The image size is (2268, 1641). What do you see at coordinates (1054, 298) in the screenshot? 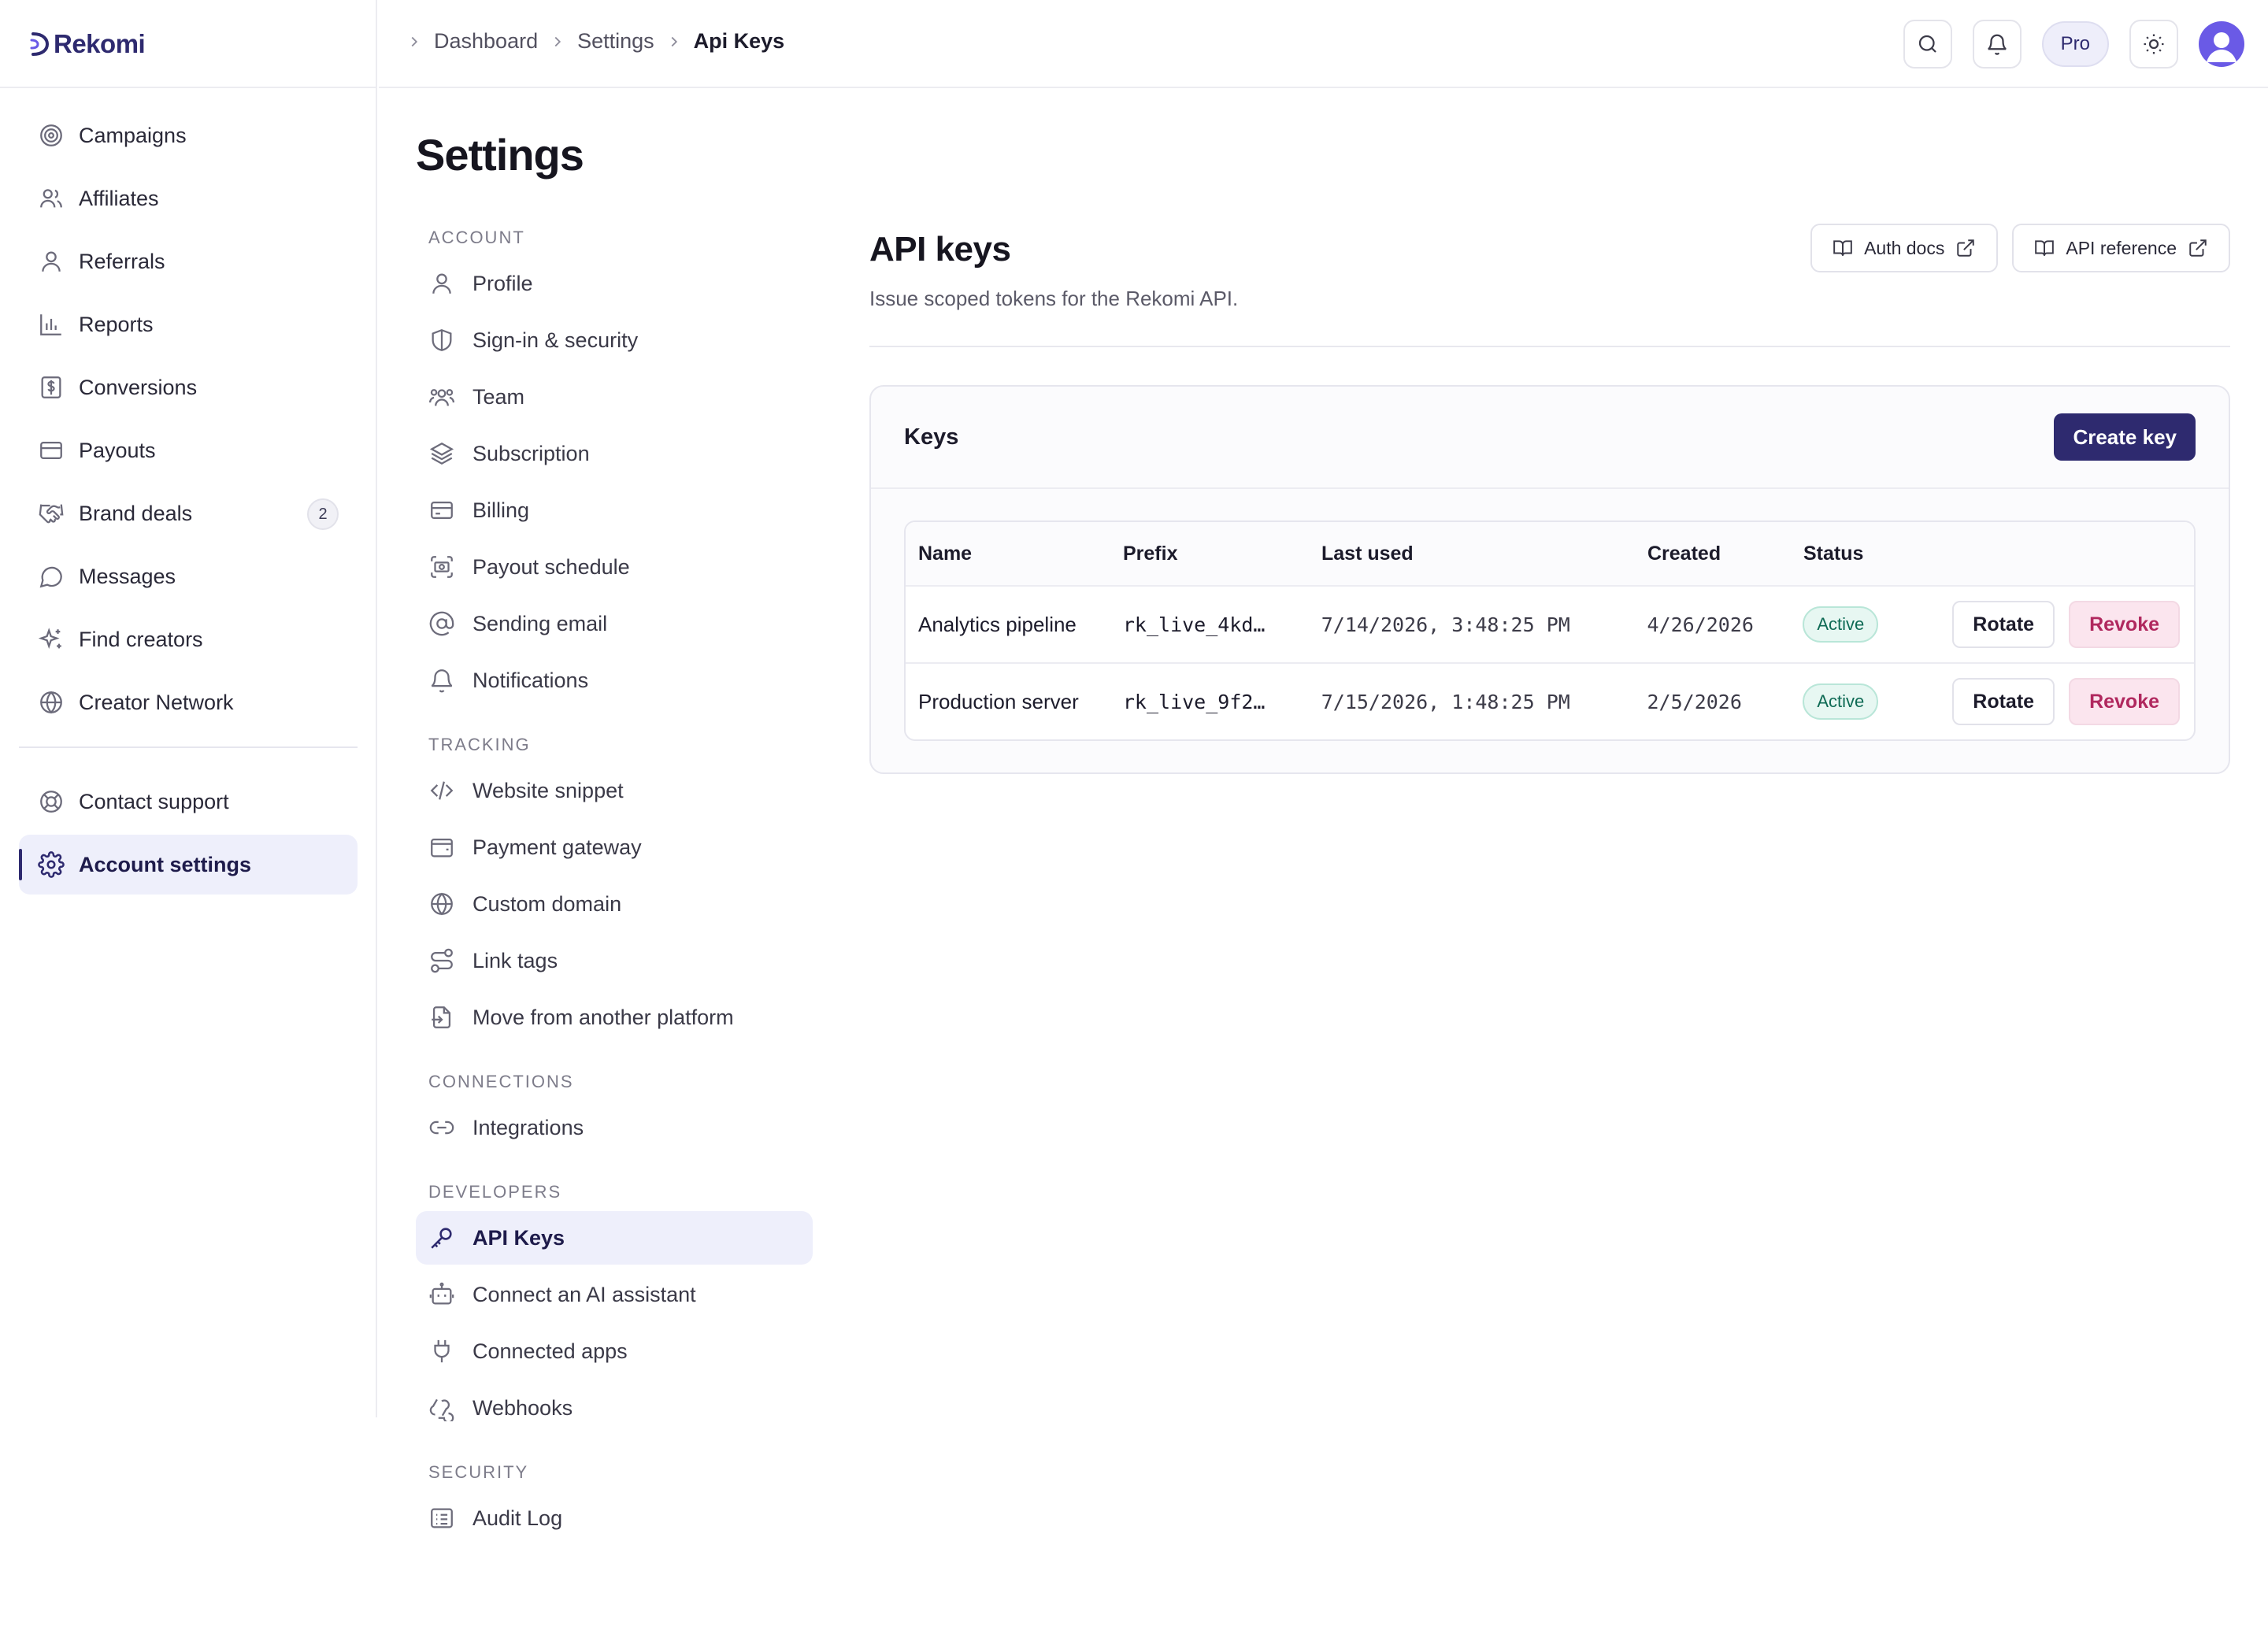
I see `section-subtitle: Issue scoped tokens for the Rekomi API.` at bounding box center [1054, 298].